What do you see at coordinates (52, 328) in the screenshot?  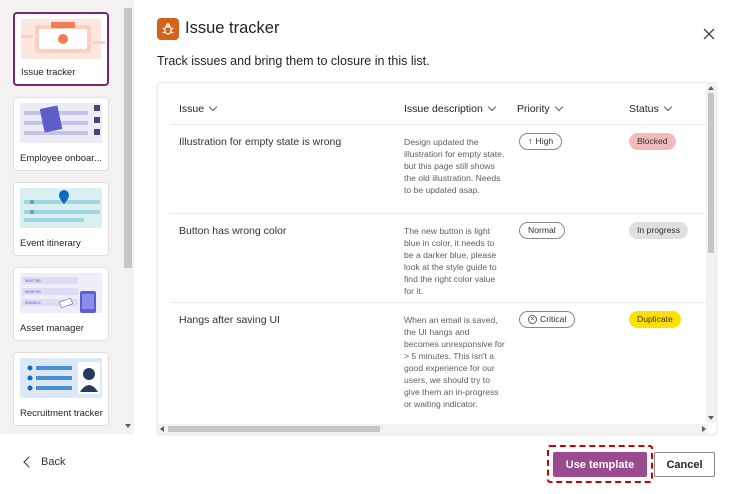 I see `template-label: Asset manager` at bounding box center [52, 328].